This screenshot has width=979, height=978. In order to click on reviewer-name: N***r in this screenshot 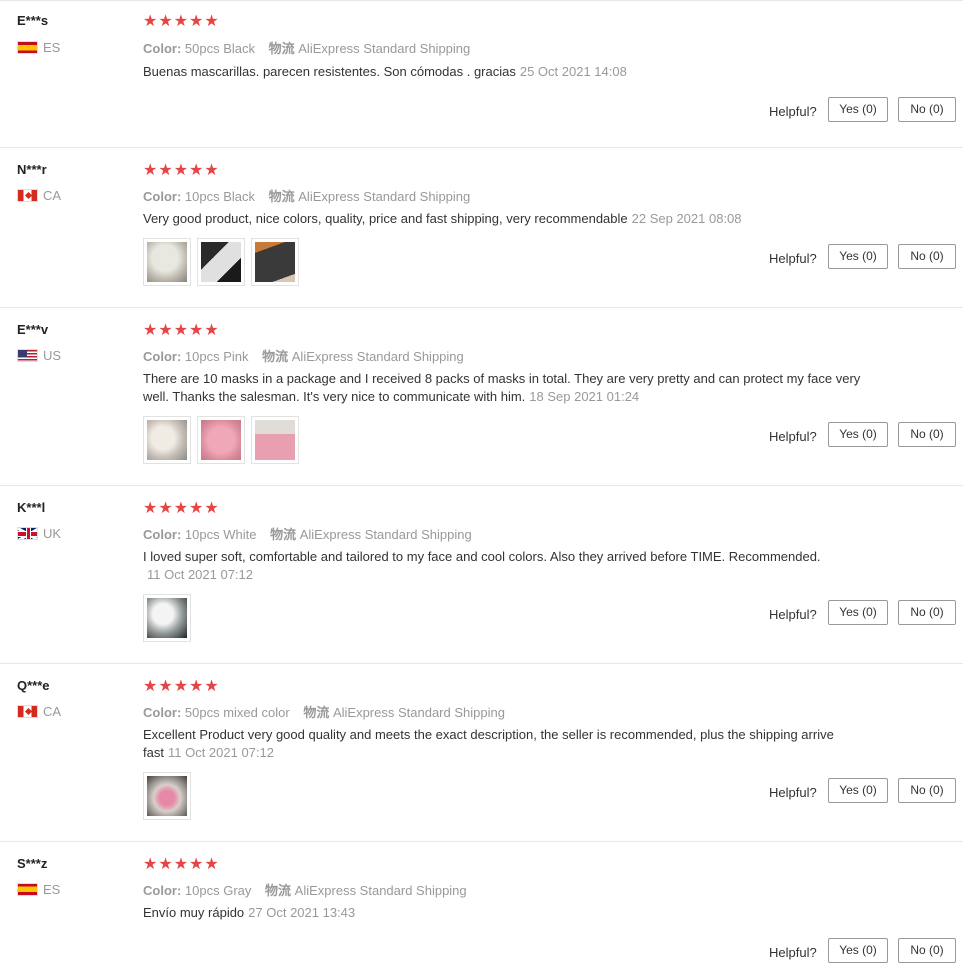, I will do `click(32, 169)`.